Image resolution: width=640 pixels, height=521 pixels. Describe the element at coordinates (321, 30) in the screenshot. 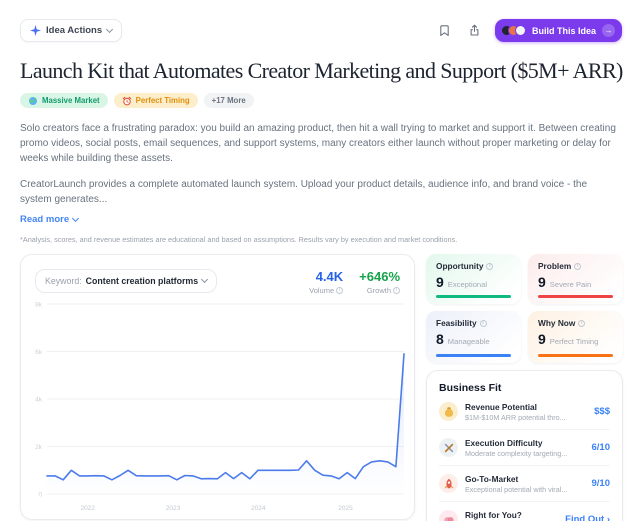

I see `top-action-bar: Idea Actions Build This Idea →` at that location.